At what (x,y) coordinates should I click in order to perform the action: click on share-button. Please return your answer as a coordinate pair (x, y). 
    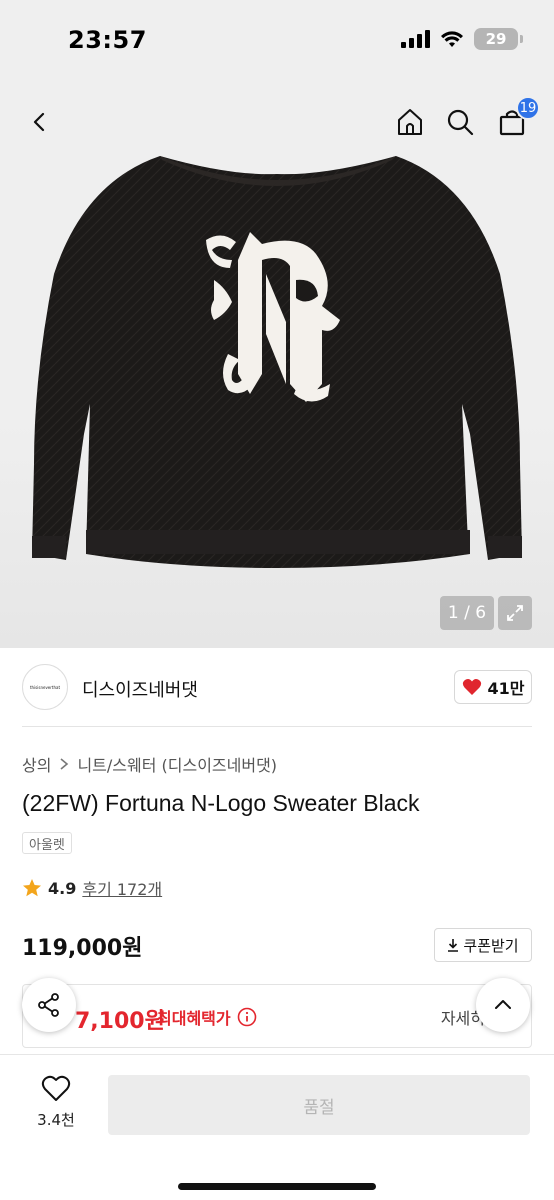
    Looking at the image, I should click on (49, 1005).